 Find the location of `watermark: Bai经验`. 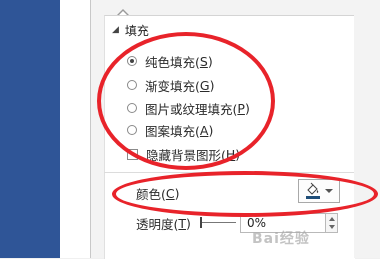

watermark: Bai经验 is located at coordinates (281, 239).